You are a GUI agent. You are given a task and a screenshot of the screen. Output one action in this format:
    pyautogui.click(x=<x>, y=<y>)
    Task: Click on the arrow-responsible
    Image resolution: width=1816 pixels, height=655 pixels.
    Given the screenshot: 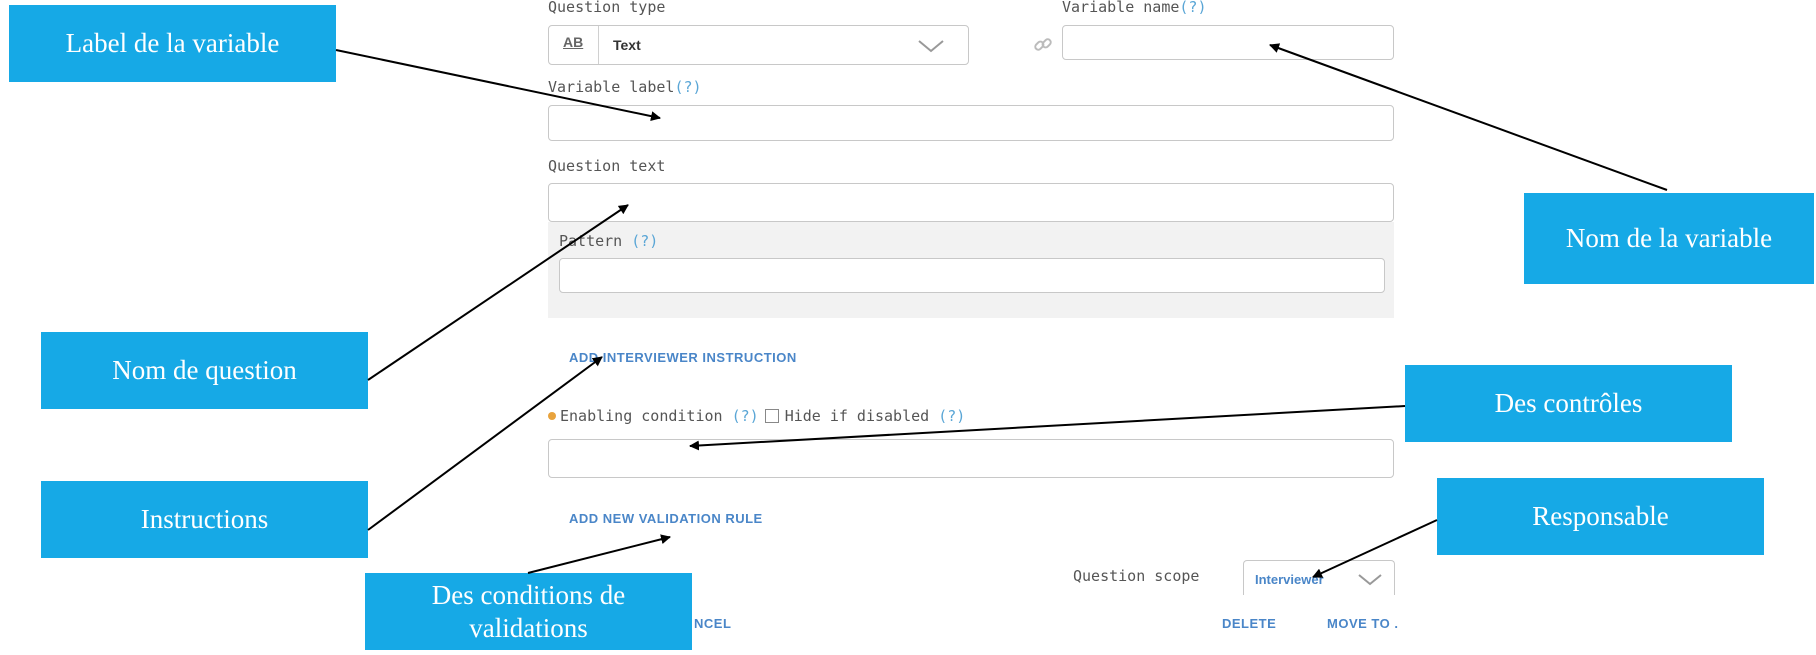 What is the action you would take?
    pyautogui.click(x=1375, y=548)
    